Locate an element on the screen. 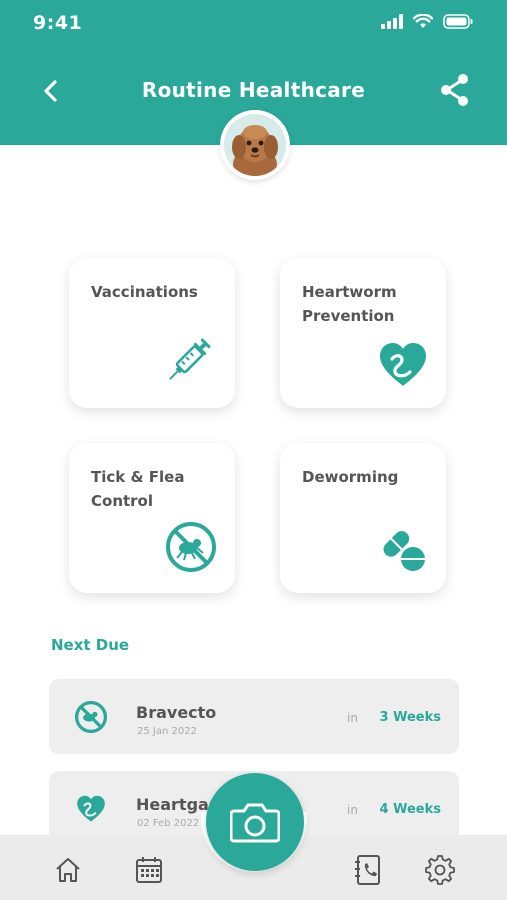  tab-calendar is located at coordinates (149, 870).